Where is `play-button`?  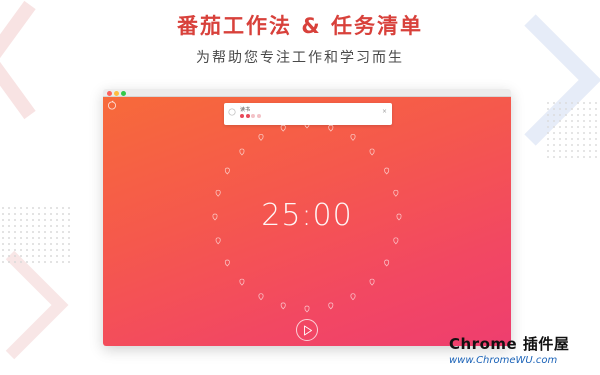
play-button is located at coordinates (307, 330).